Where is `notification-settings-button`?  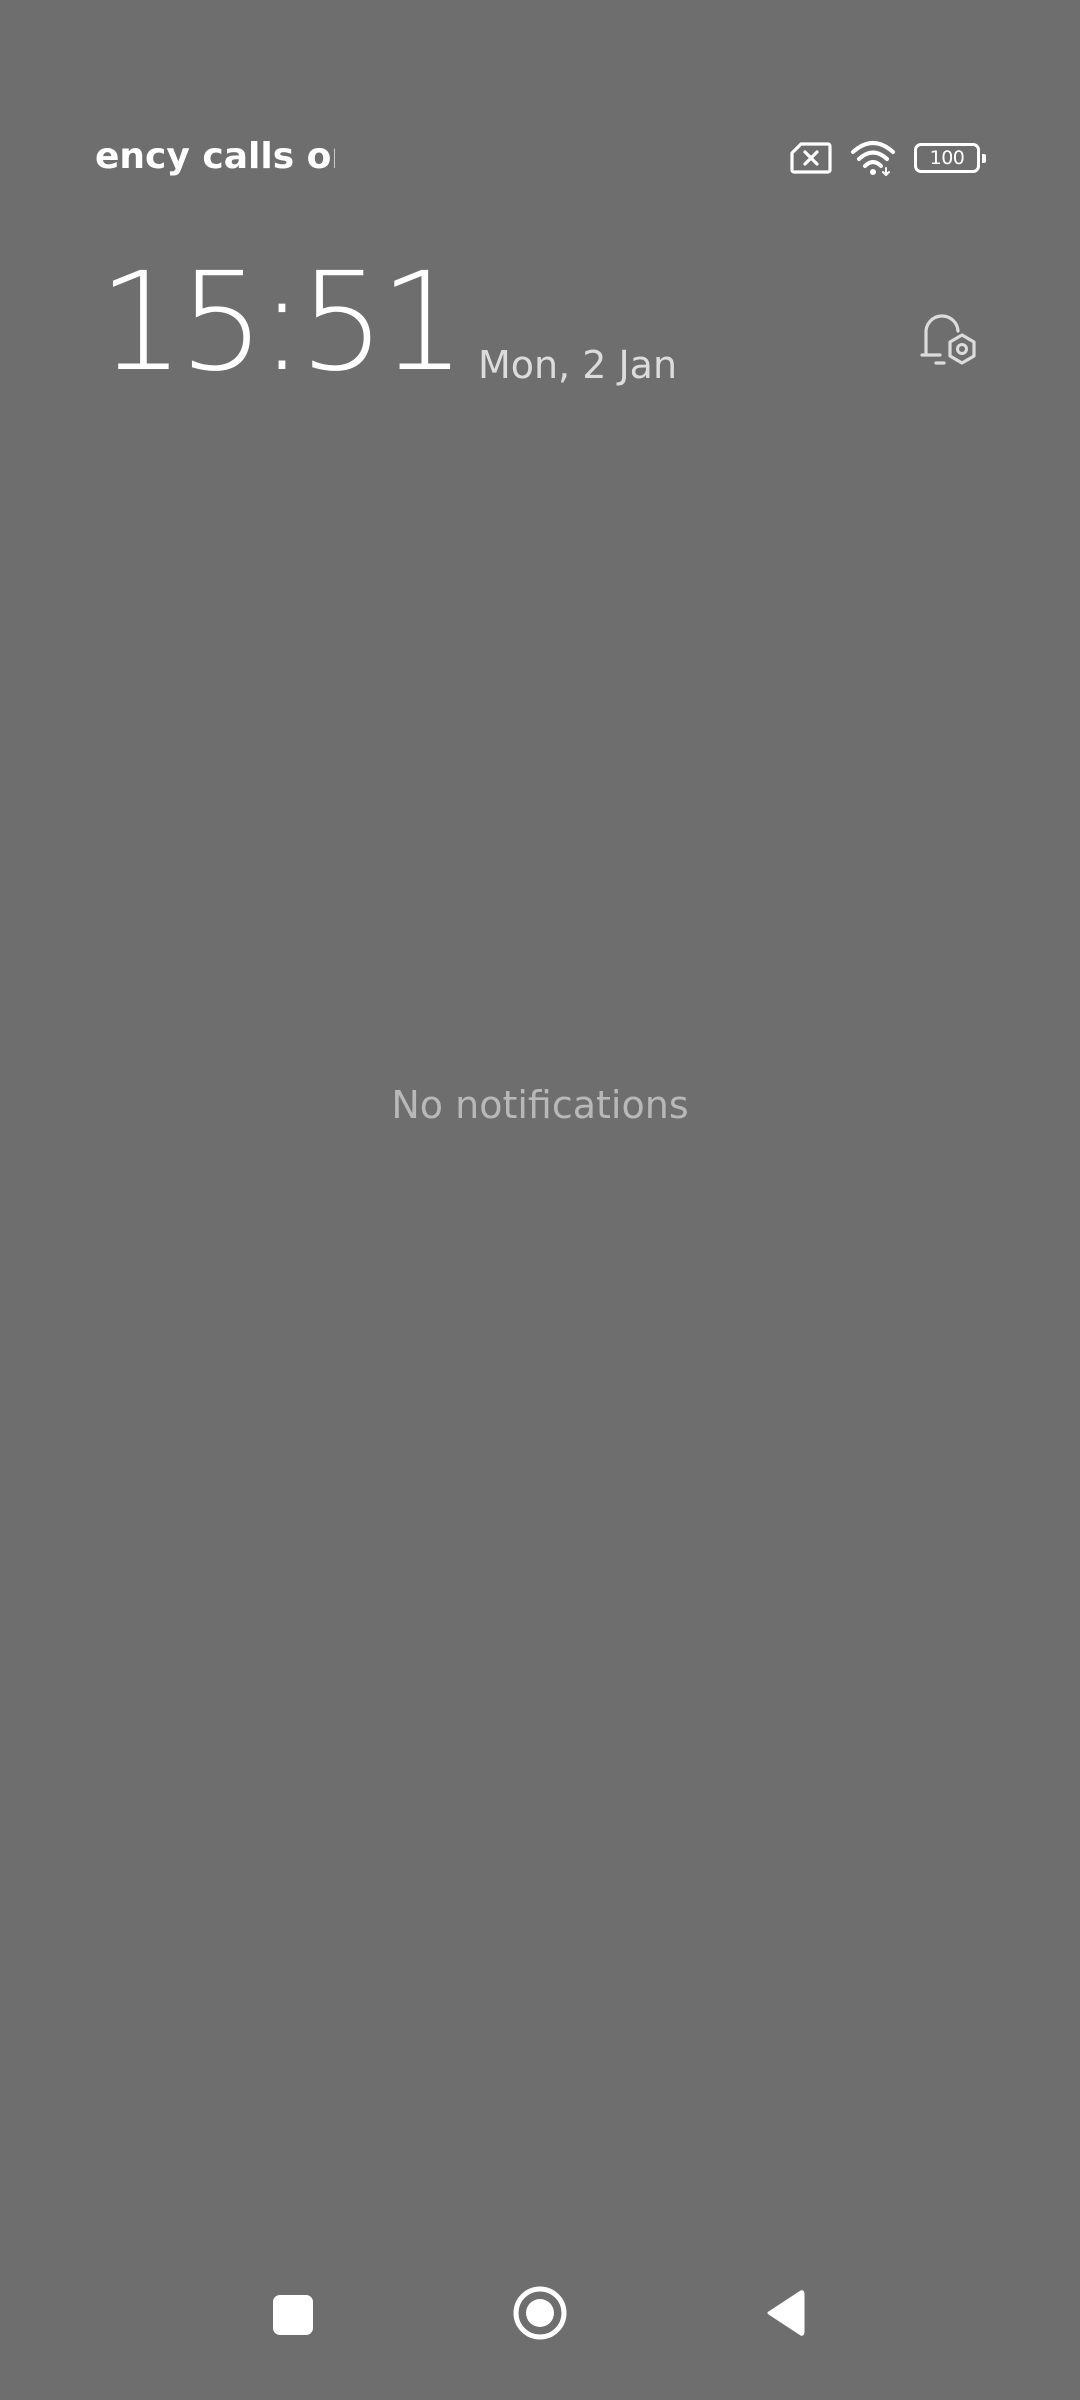 notification-settings-button is located at coordinates (950, 344).